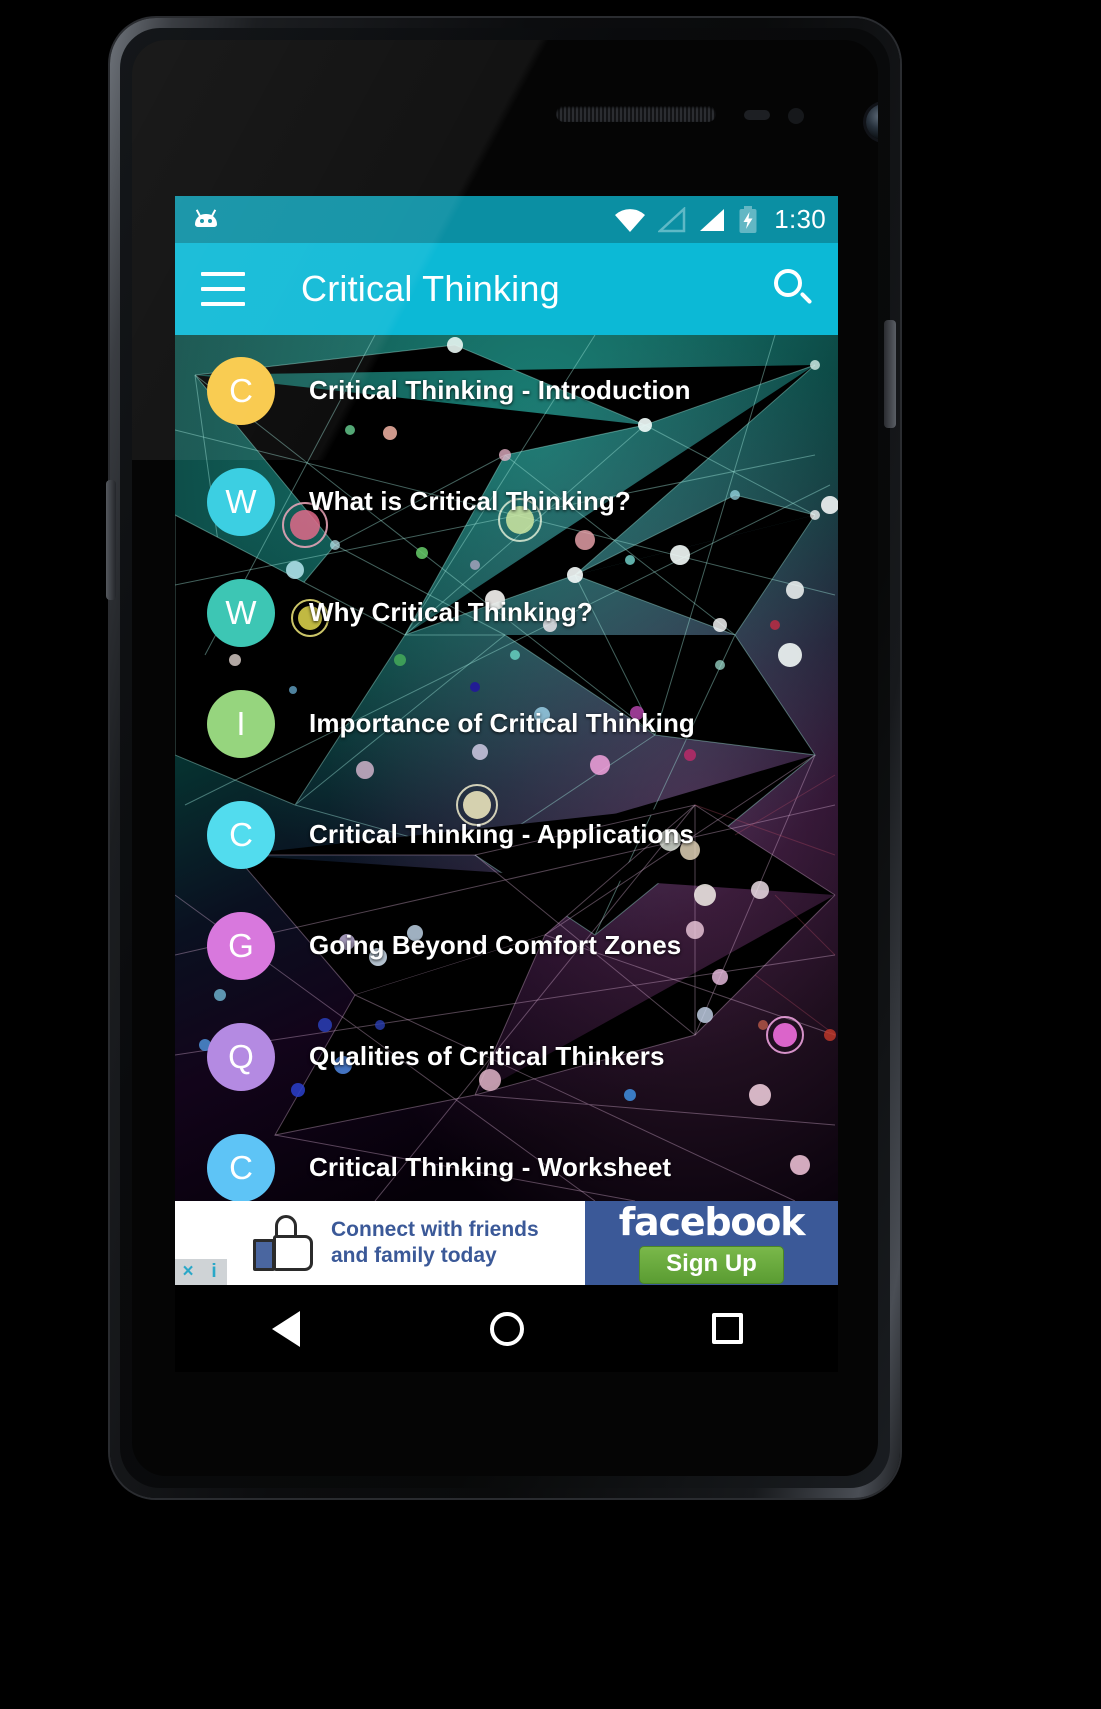  Describe the element at coordinates (630, 220) in the screenshot. I see `wifi-icon` at that location.